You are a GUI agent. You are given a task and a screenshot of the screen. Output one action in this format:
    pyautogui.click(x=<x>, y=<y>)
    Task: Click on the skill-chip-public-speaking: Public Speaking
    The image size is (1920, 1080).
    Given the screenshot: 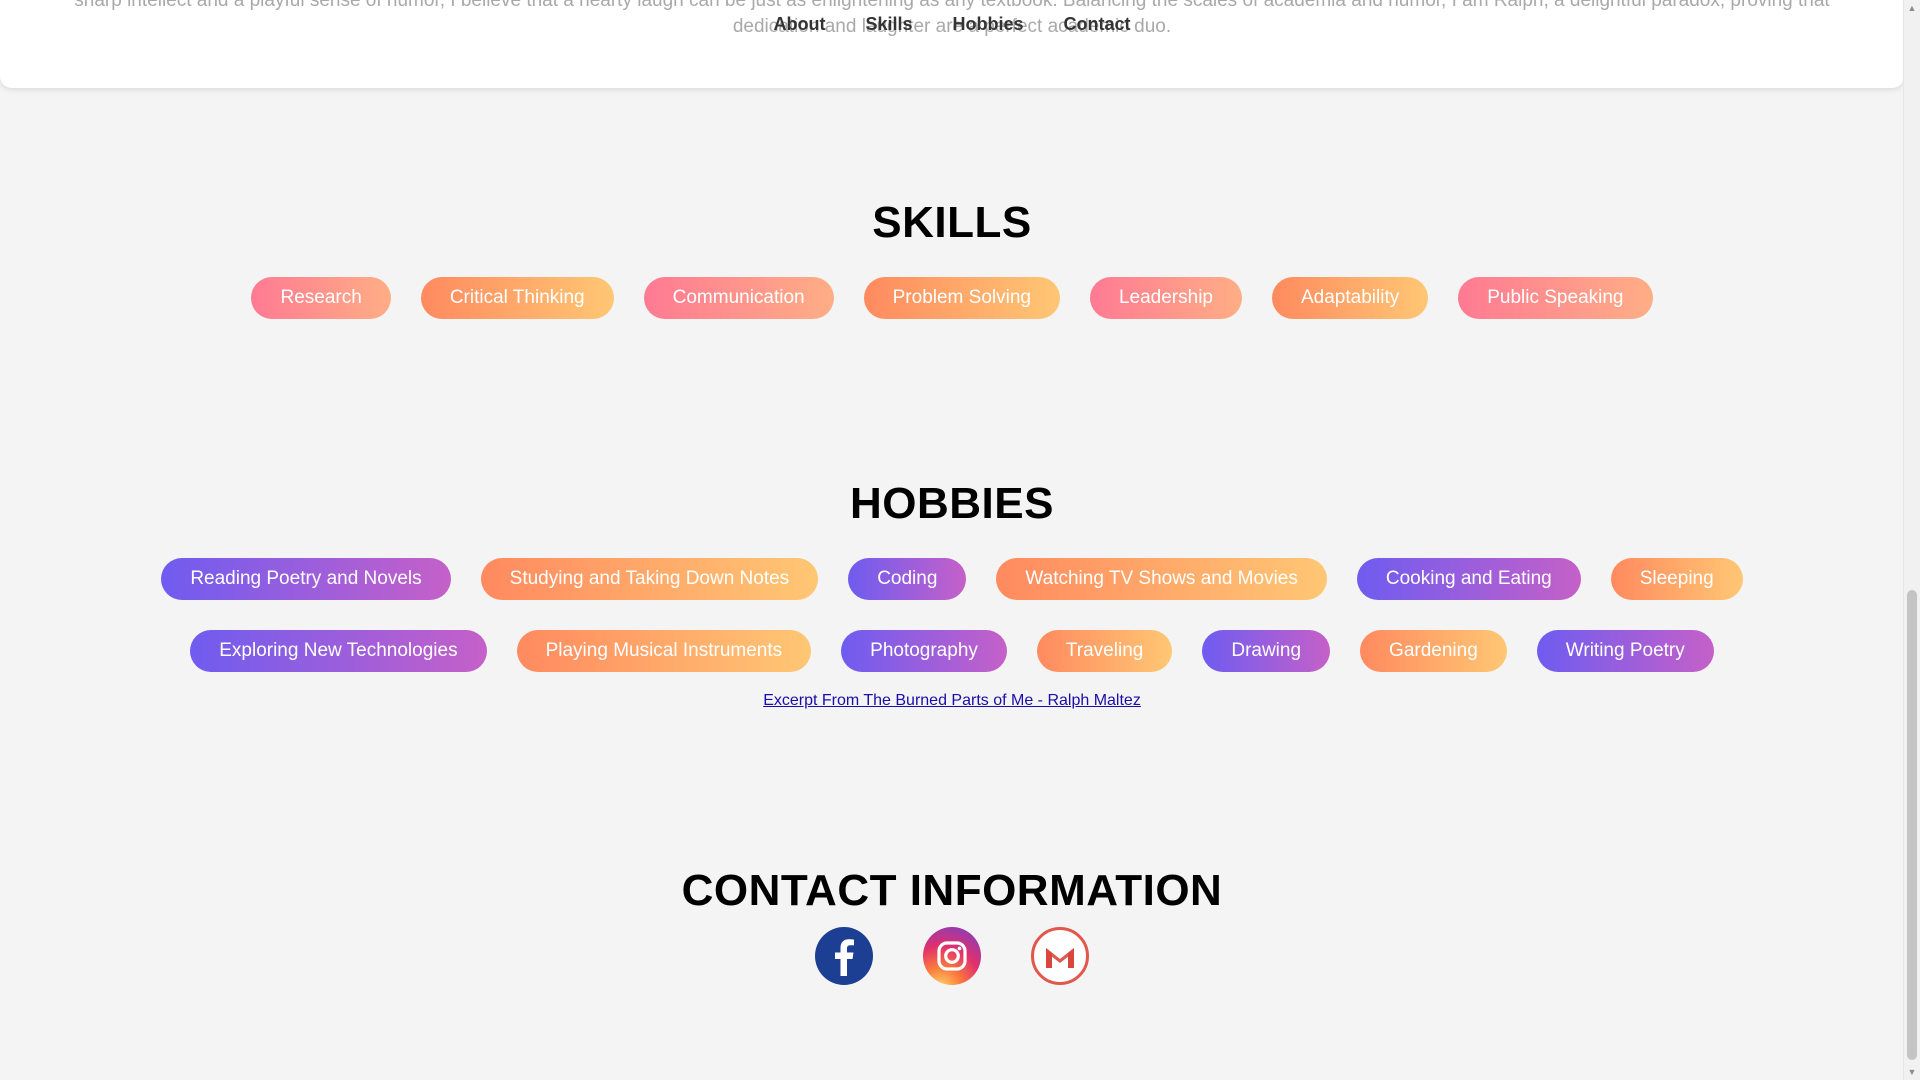 What is the action you would take?
    pyautogui.click(x=1555, y=298)
    